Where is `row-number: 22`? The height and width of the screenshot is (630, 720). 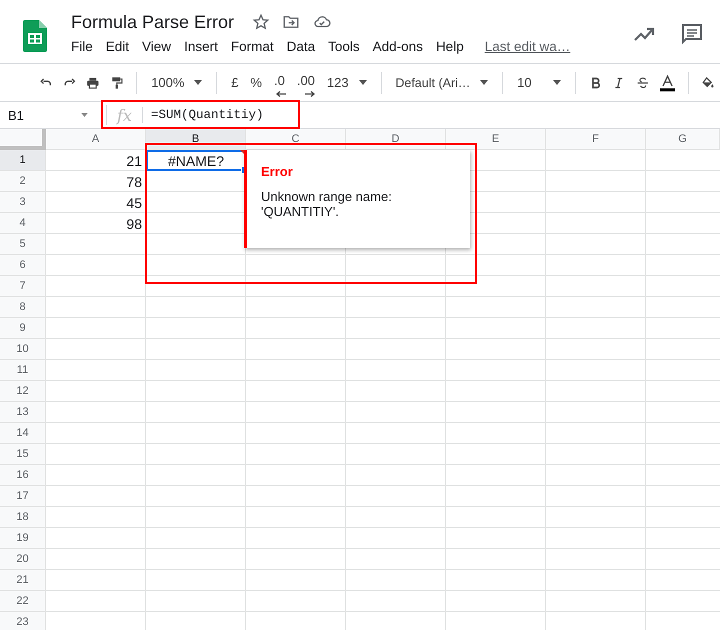 row-number: 22 is located at coordinates (23, 601).